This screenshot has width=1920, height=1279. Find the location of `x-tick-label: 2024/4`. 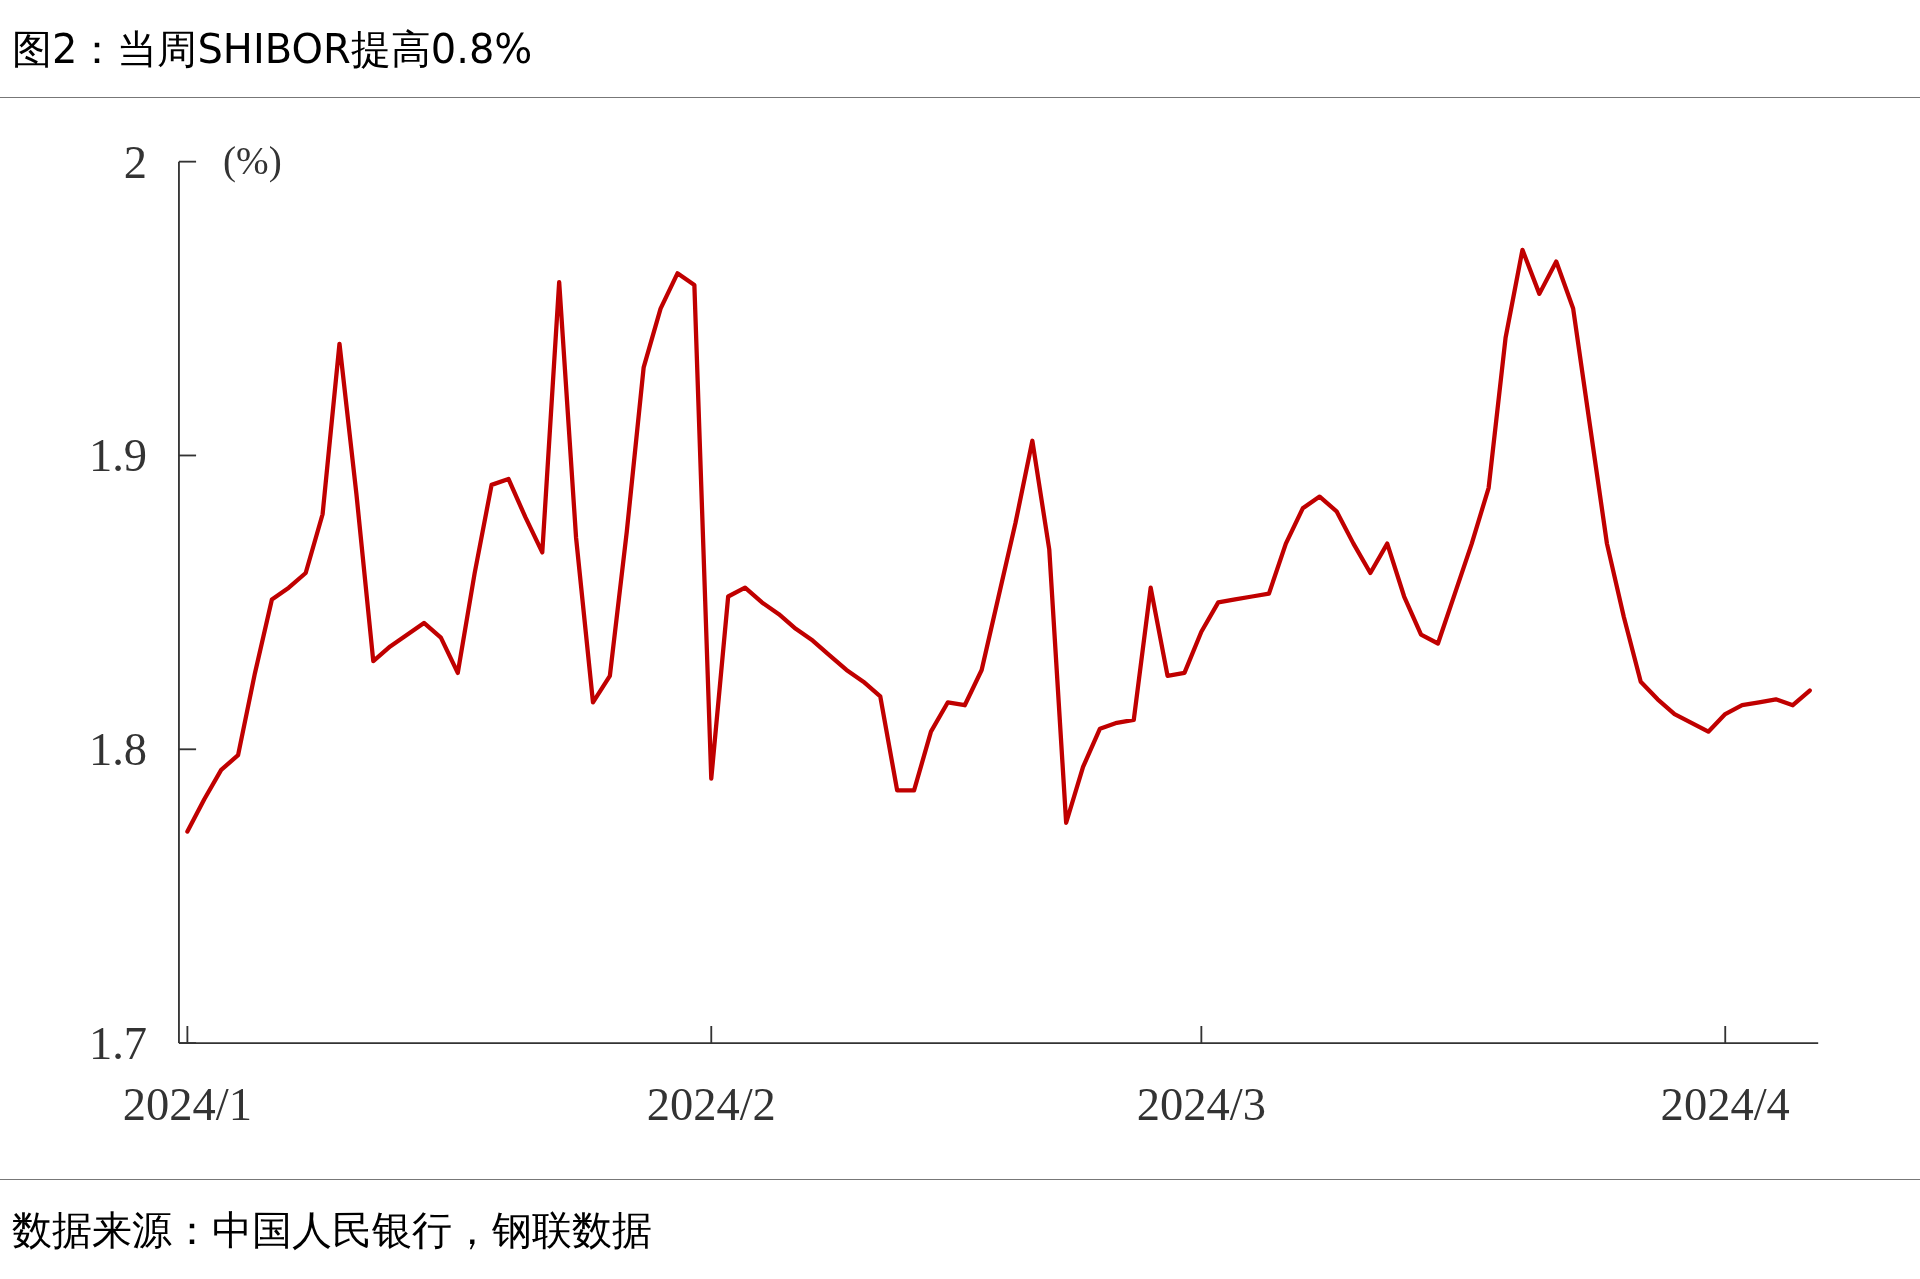

x-tick-label: 2024/4 is located at coordinates (1725, 1105).